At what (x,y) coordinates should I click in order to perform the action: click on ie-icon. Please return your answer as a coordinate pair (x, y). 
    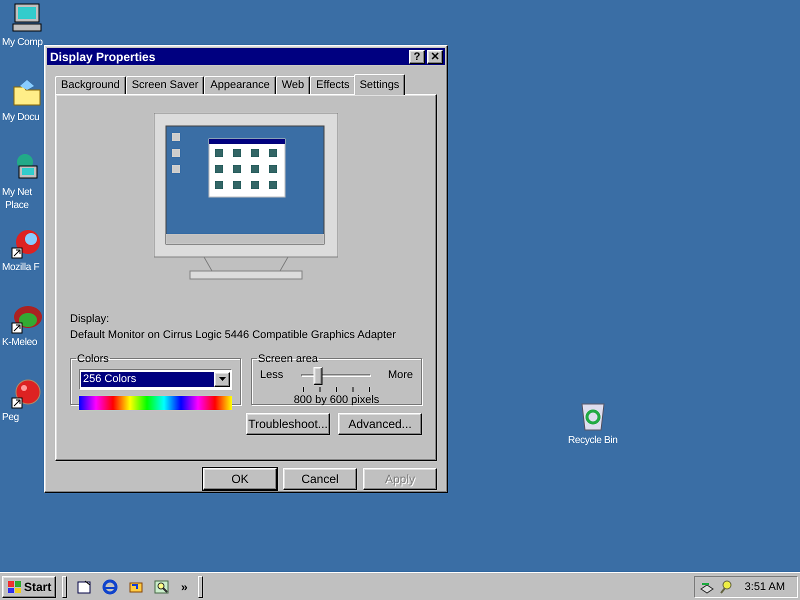
    Looking at the image, I should click on (110, 586).